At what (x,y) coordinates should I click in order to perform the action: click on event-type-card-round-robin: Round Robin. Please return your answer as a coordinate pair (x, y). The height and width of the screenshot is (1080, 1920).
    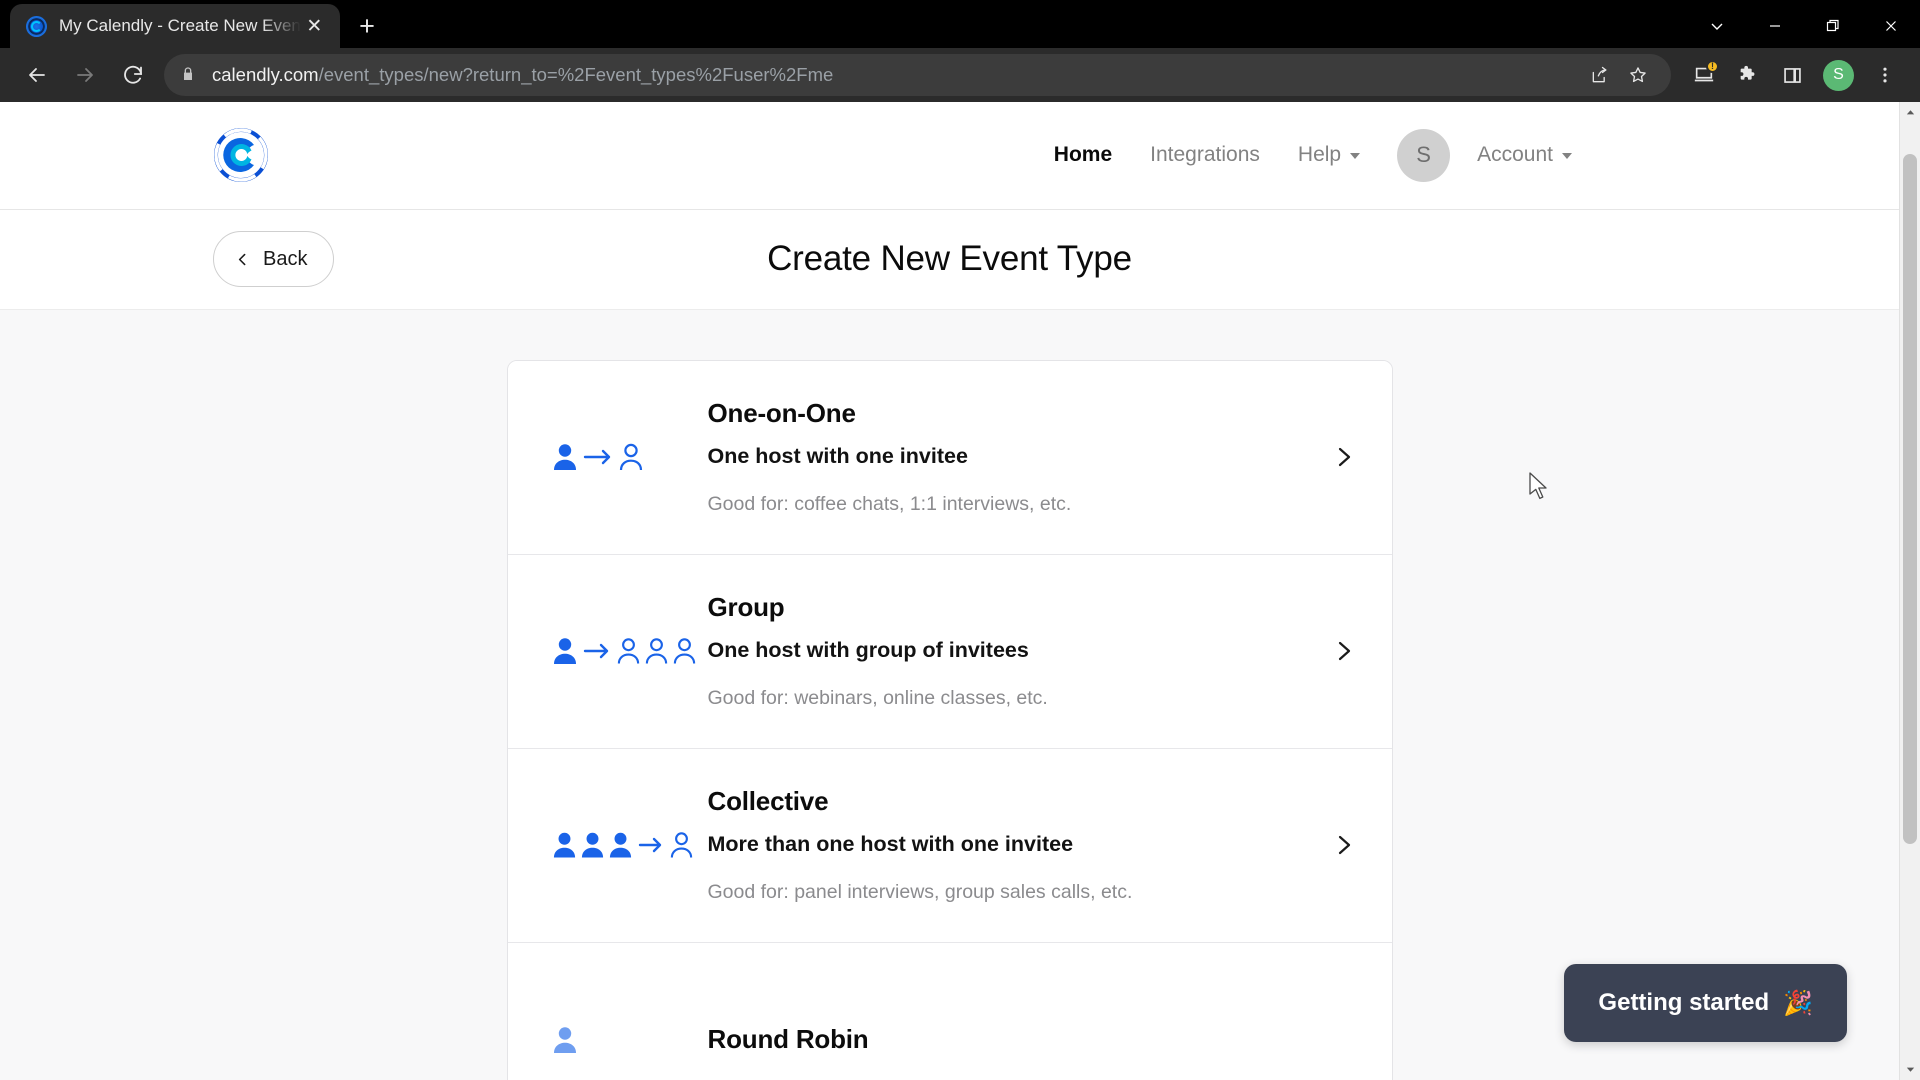
    Looking at the image, I should click on (949, 1011).